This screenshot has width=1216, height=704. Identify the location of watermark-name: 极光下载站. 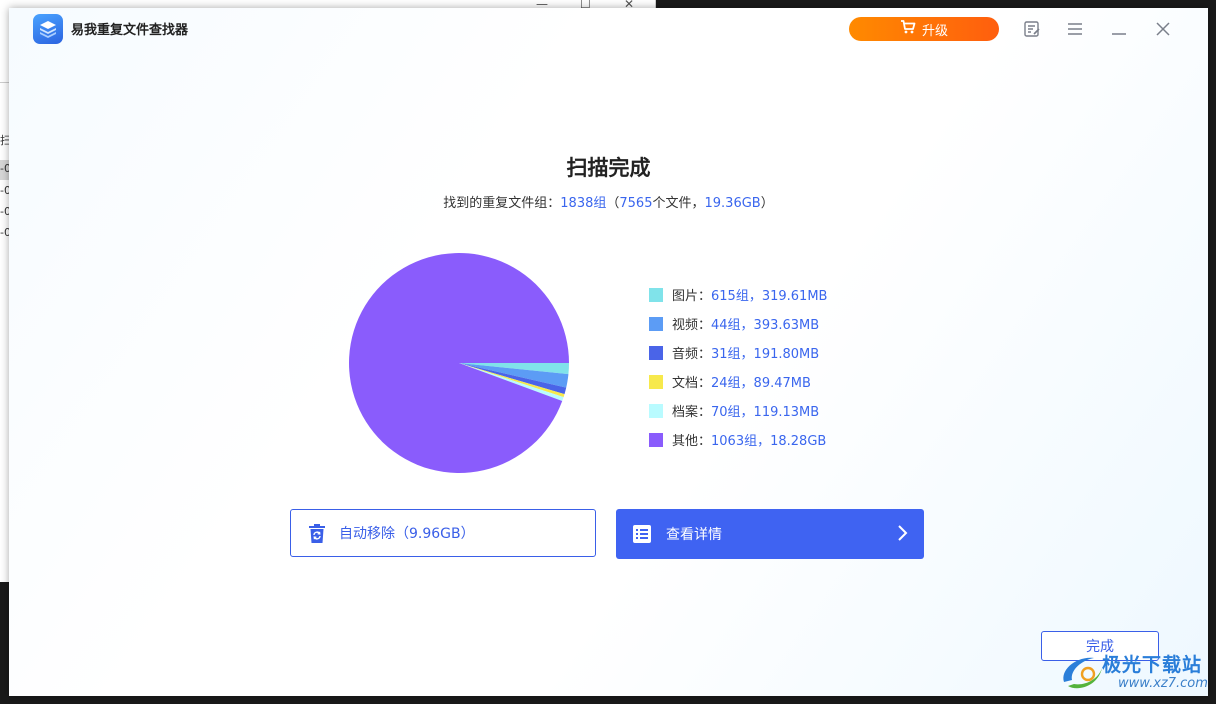
(1152, 665).